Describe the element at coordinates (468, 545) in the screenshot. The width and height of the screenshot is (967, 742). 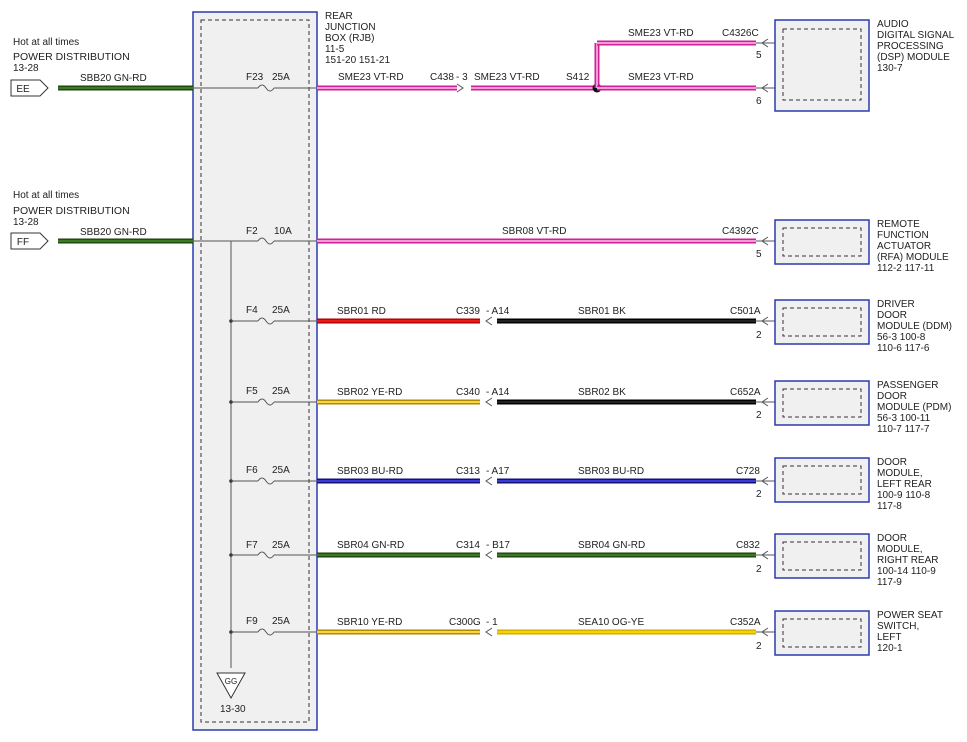
I see `inline-connector: C314` at that location.